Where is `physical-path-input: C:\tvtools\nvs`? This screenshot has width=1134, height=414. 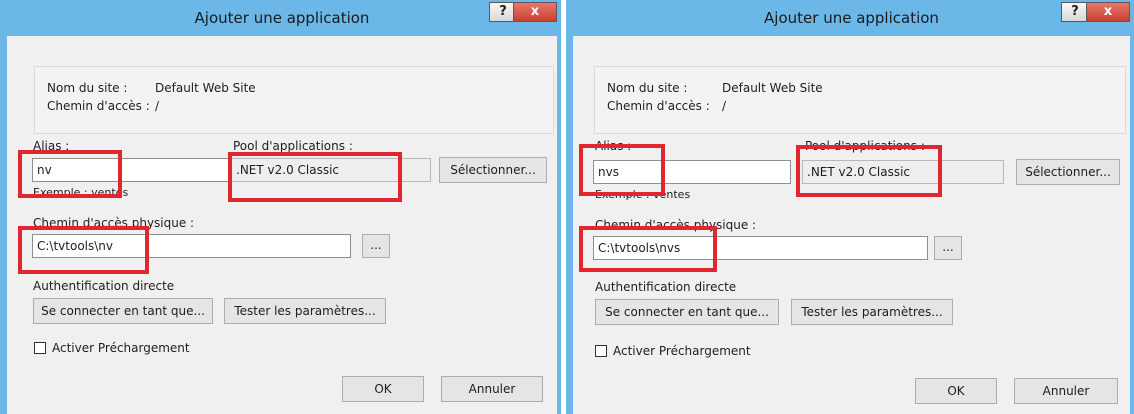 physical-path-input: C:\tvtools\nvs is located at coordinates (760, 248).